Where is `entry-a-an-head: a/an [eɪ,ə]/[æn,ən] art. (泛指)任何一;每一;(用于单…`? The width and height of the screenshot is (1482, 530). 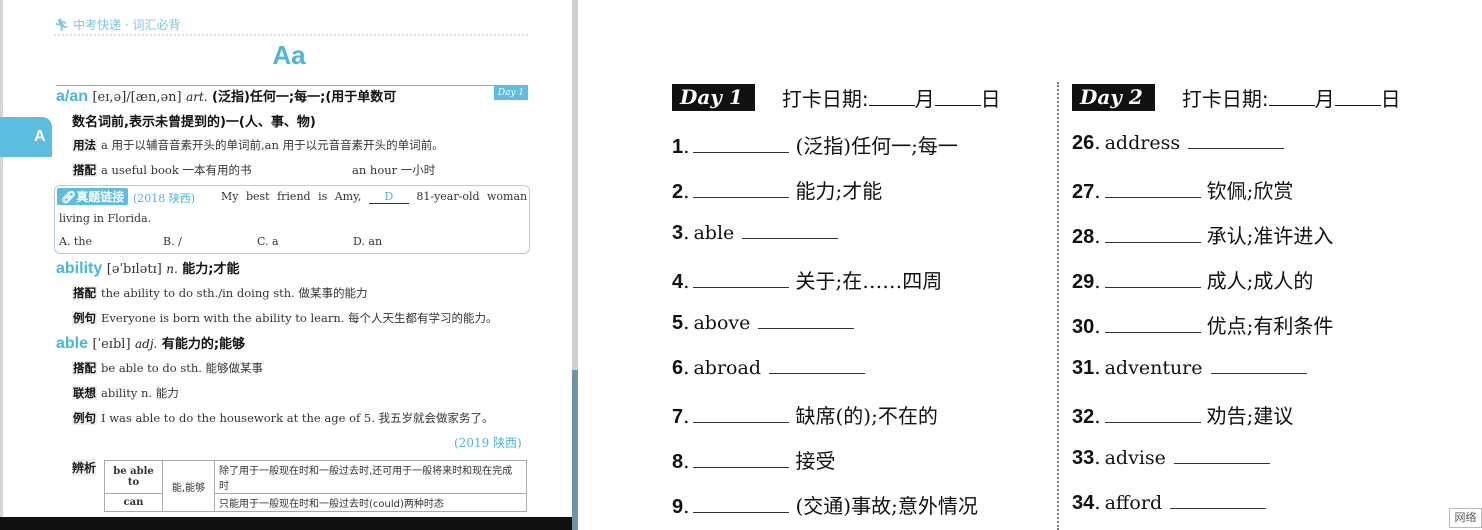 entry-a-an-head: a/an [eɪ,ə]/[æn,ən] art. (泛指)任何一;每一;(用于单… is located at coordinates (226, 96).